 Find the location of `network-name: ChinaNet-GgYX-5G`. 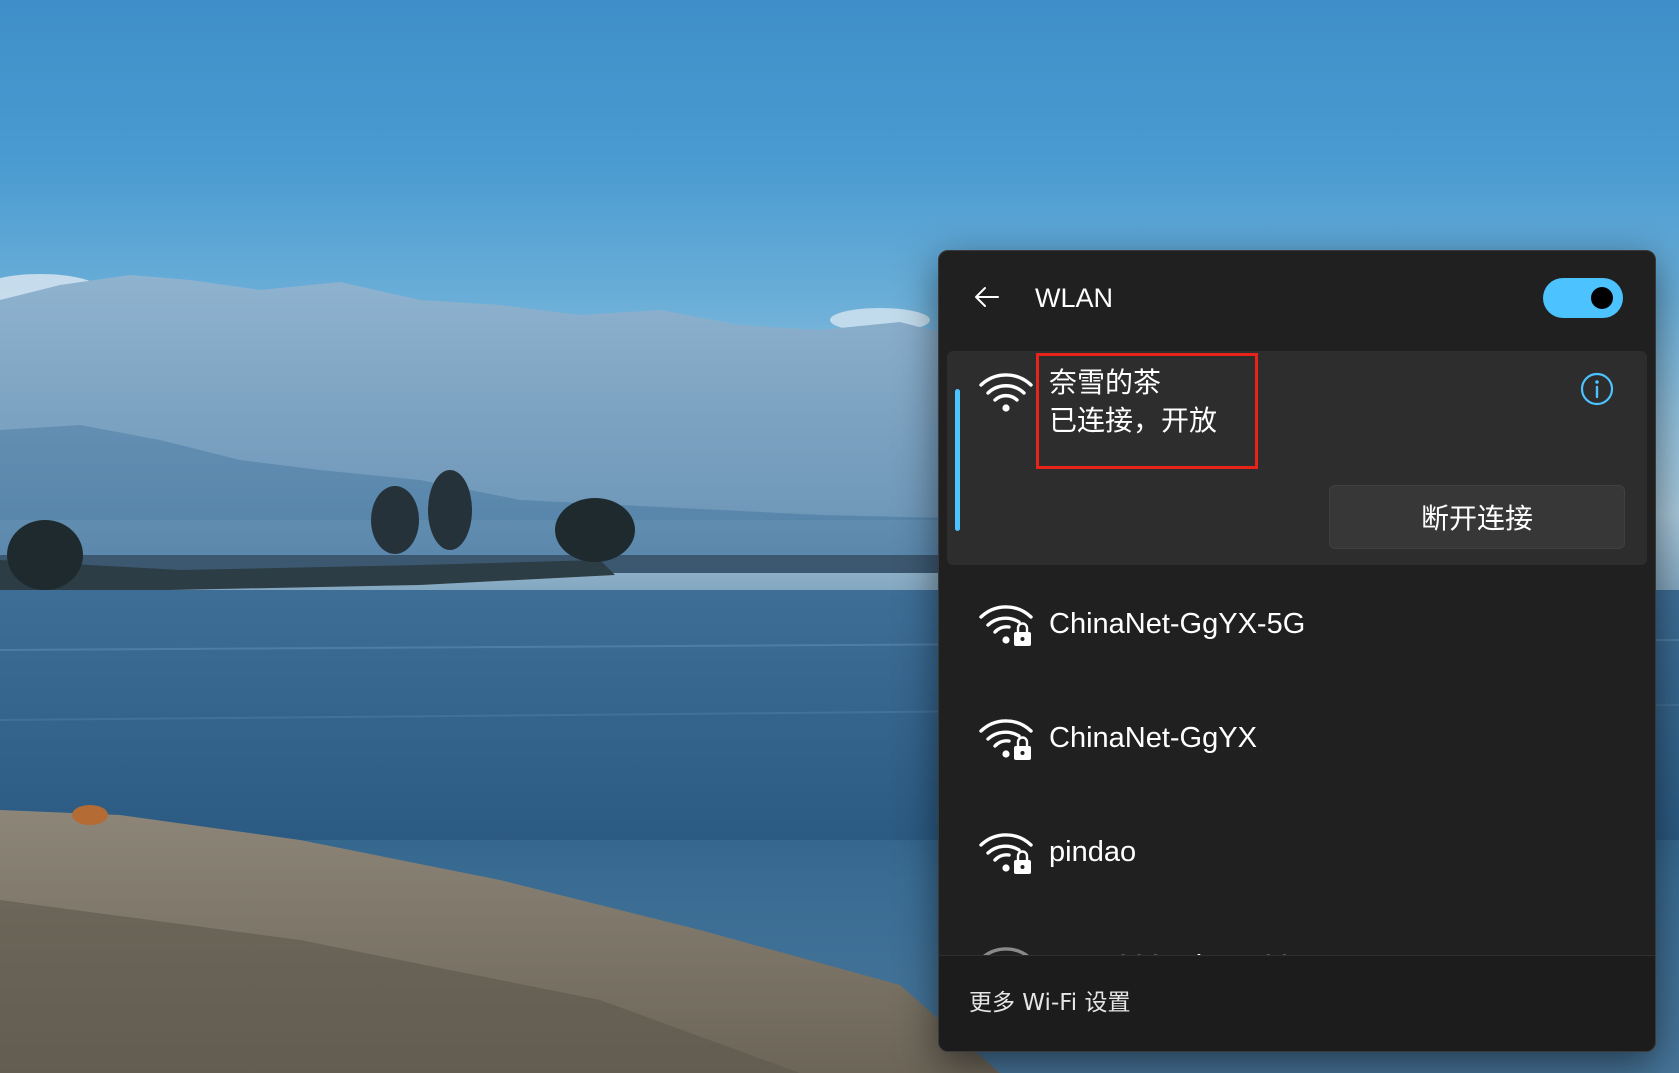

network-name: ChinaNet-GgYX-5G is located at coordinates (1177, 624).